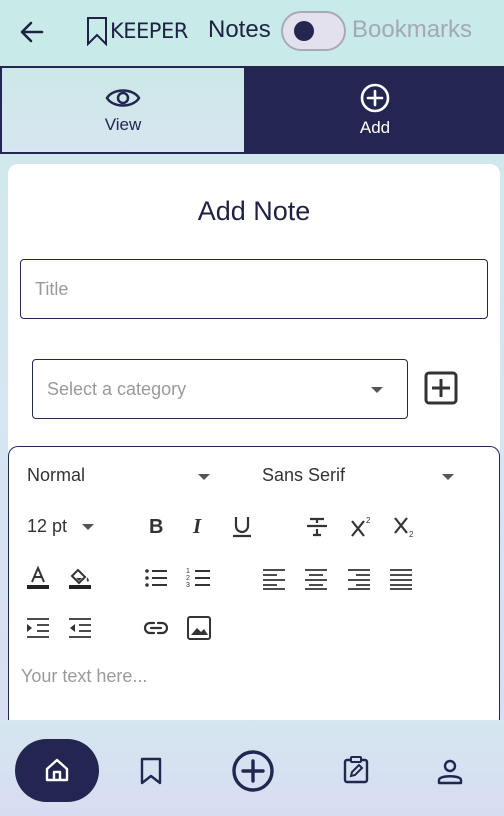 The height and width of the screenshot is (816, 504). I want to click on tab-add: Add, so click(375, 110).